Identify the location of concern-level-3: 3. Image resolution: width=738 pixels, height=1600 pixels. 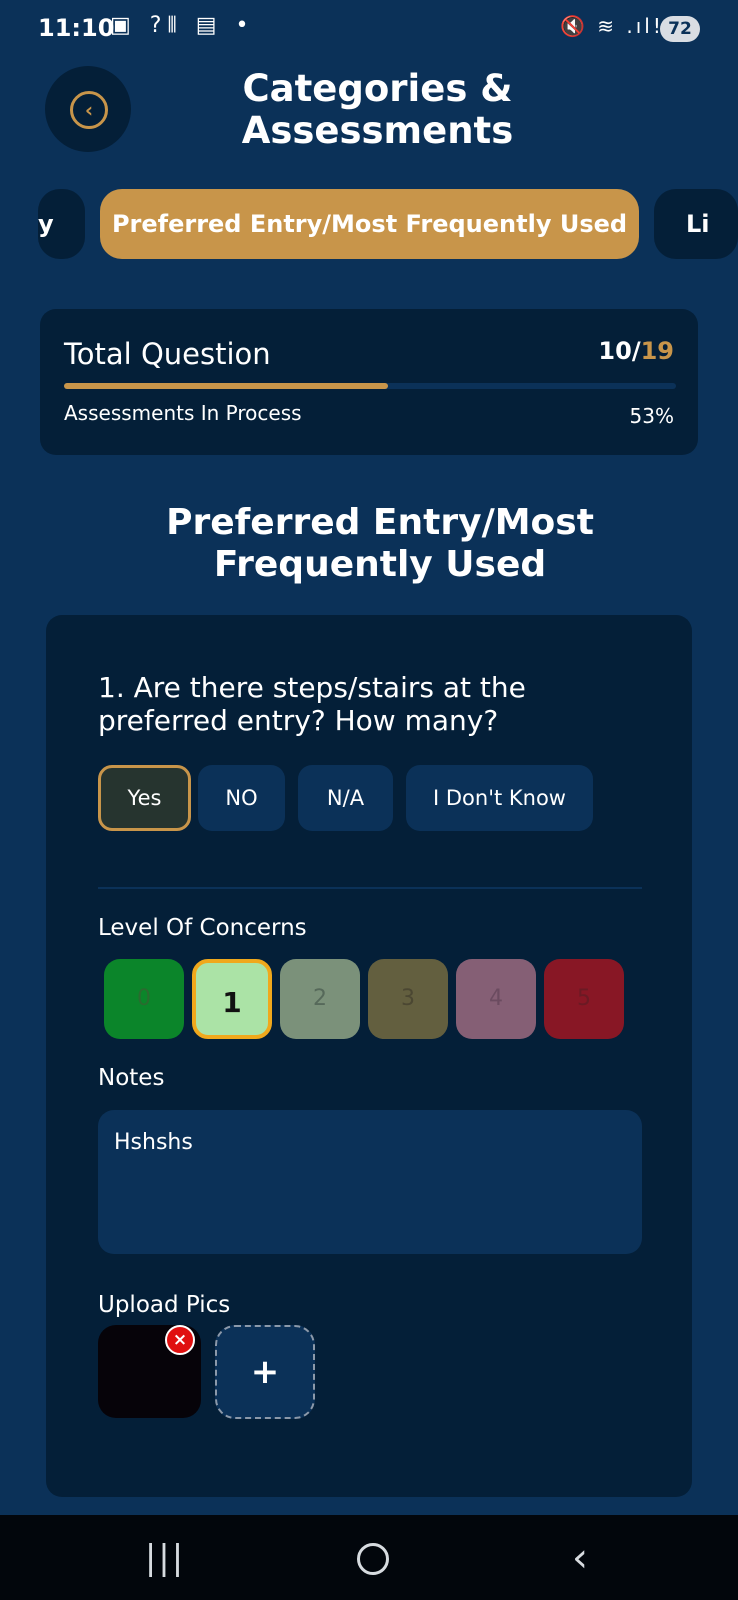
(408, 999).